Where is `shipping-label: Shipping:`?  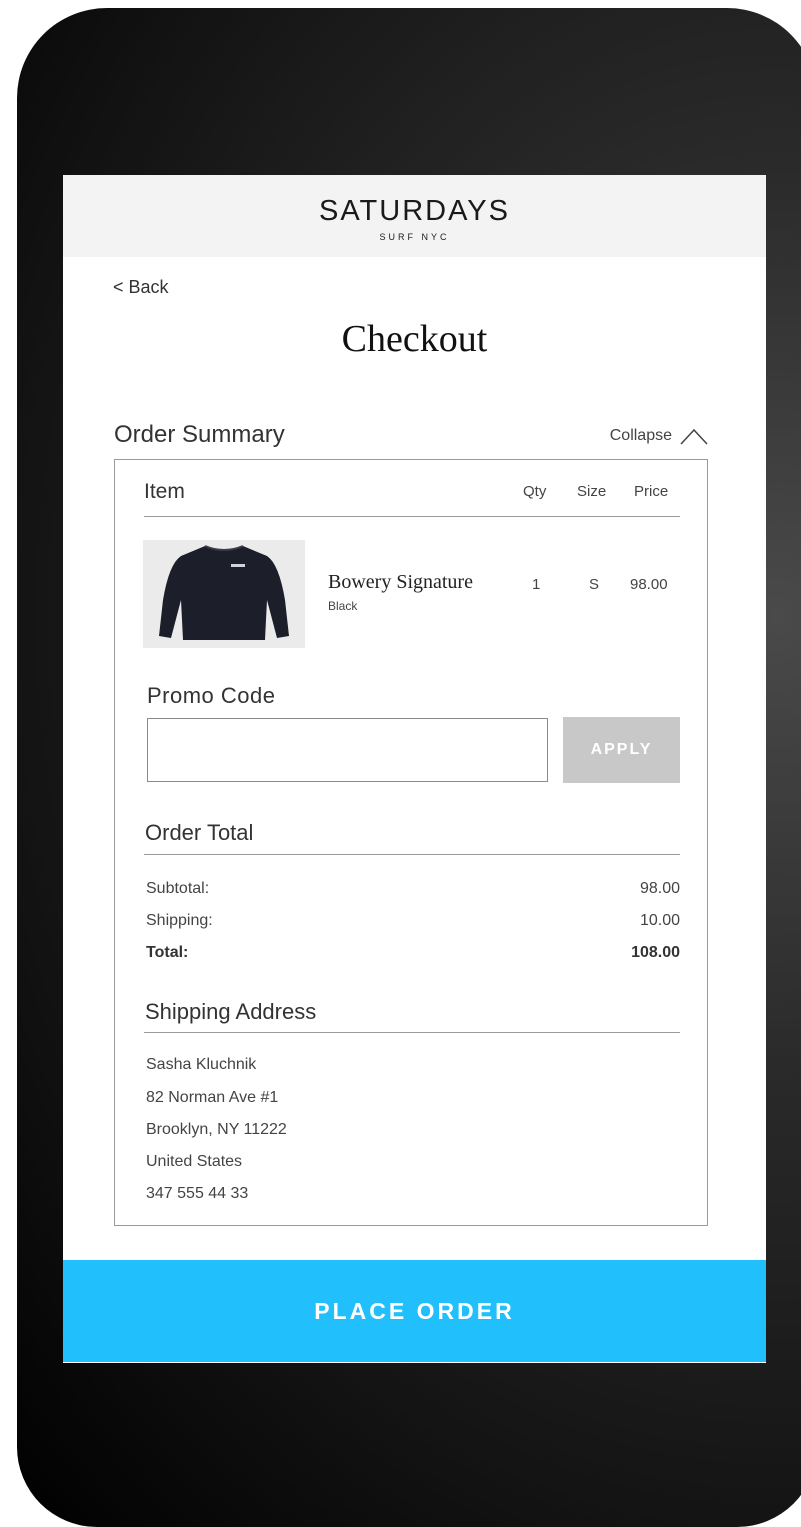
shipping-label: Shipping: is located at coordinates (179, 920).